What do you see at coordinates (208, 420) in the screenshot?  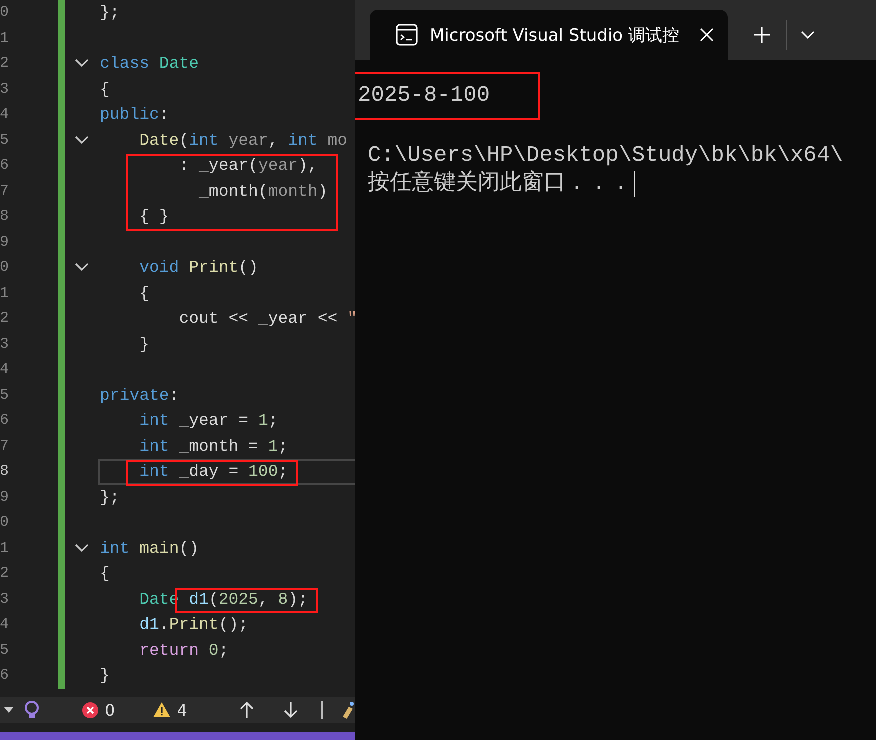 I see `code-line: int _year = 1;` at bounding box center [208, 420].